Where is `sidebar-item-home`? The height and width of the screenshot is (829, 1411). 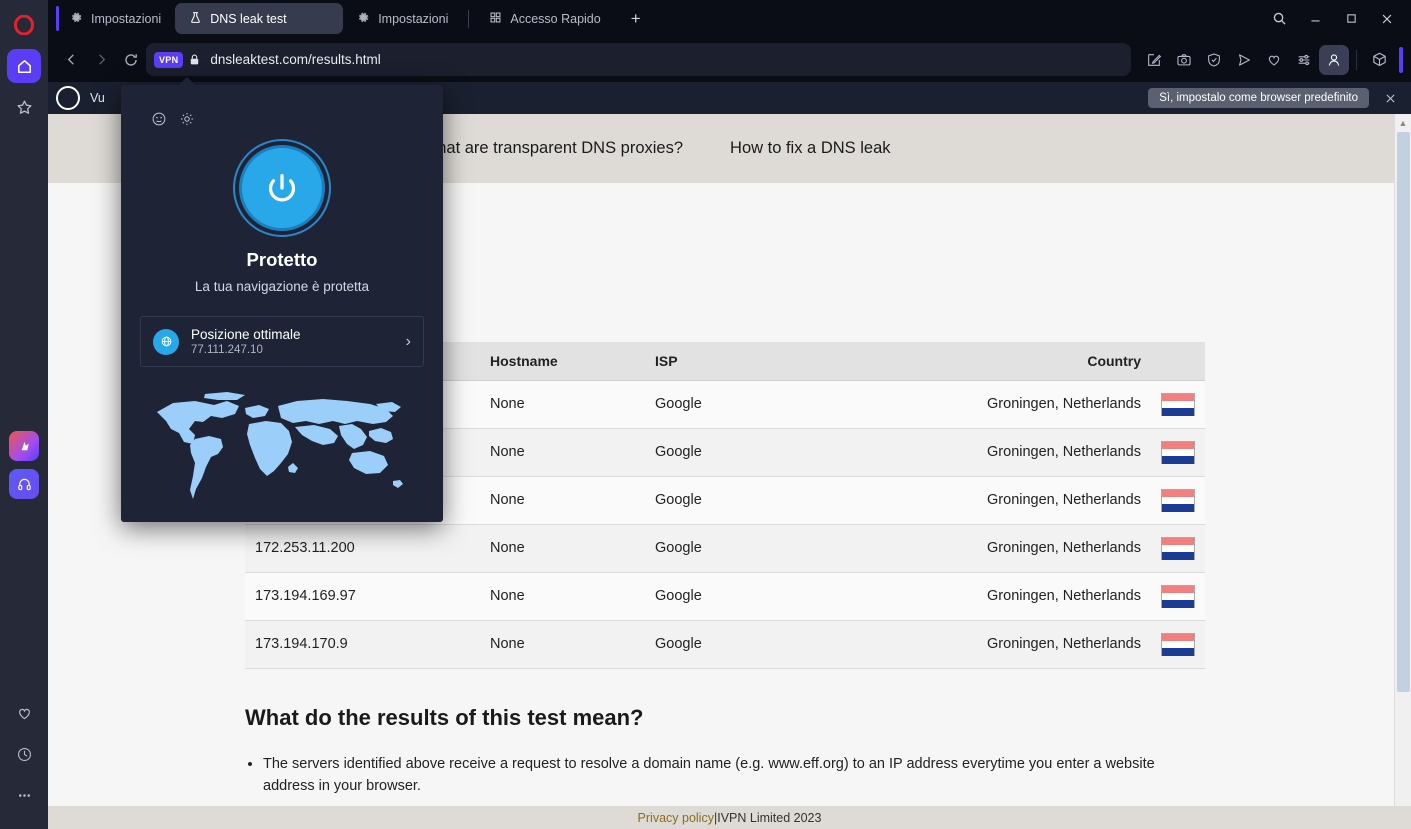 sidebar-item-home is located at coordinates (24, 66).